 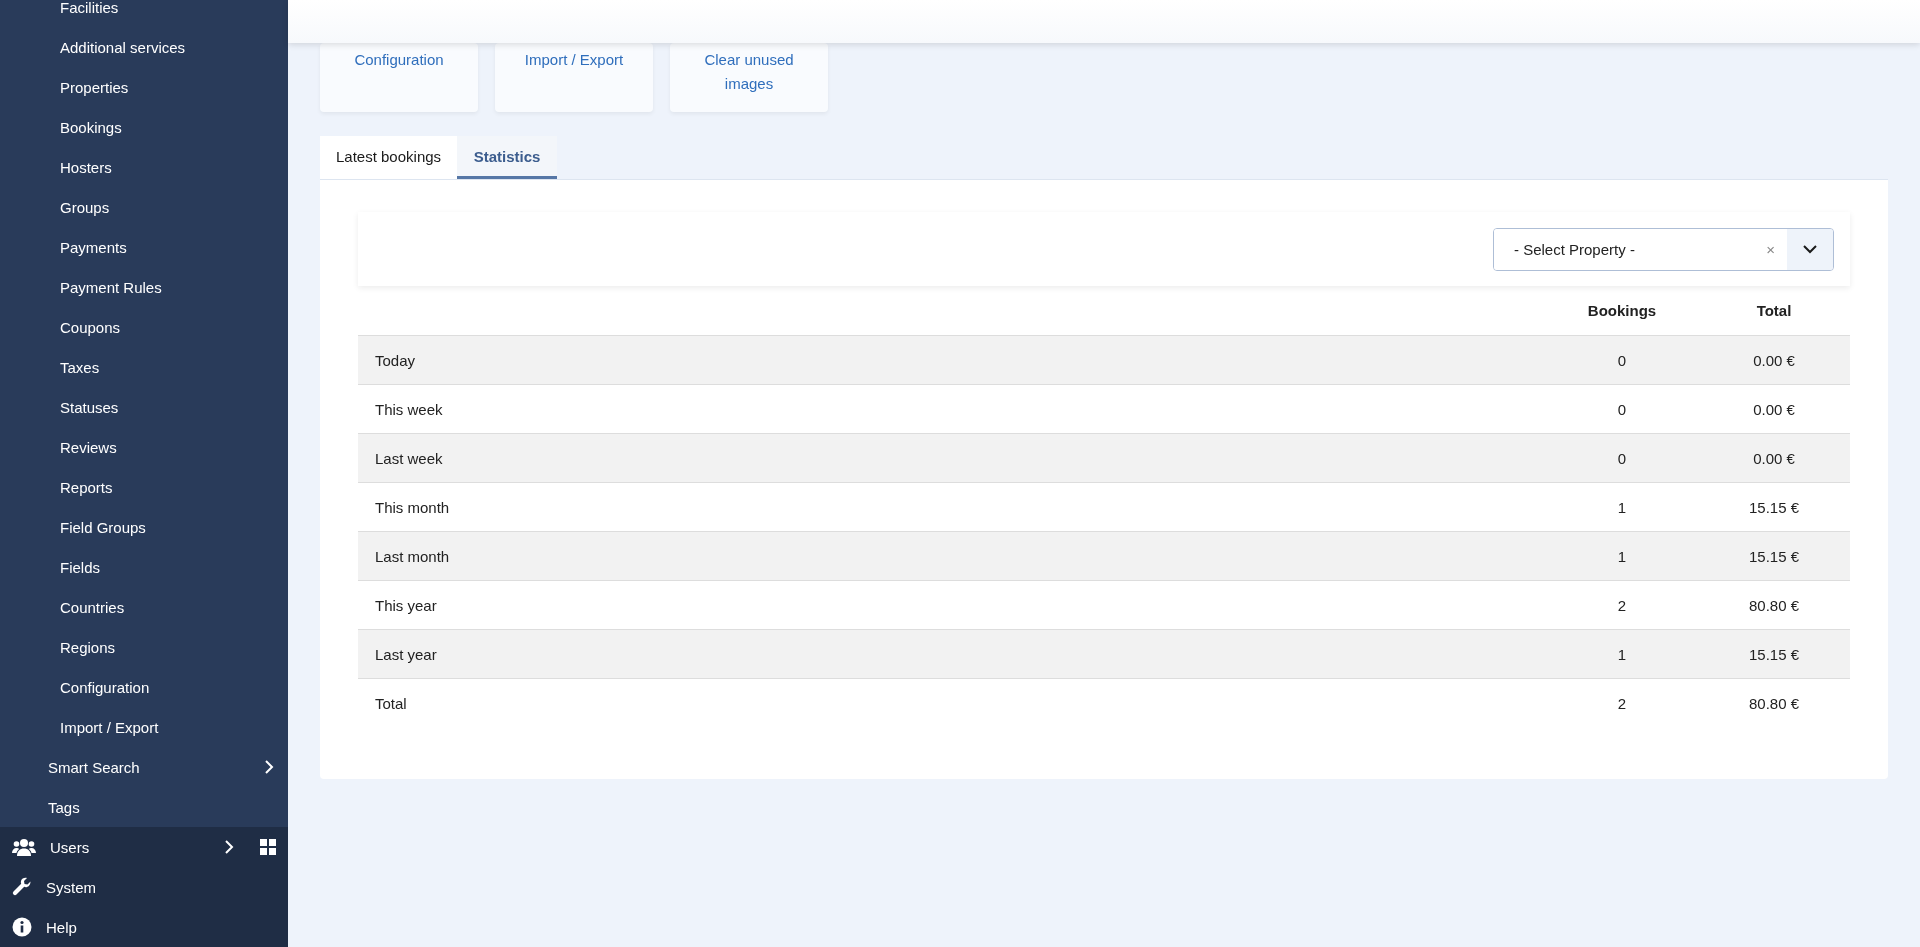 What do you see at coordinates (85, 207) in the screenshot?
I see `sidebar-item: Groups` at bounding box center [85, 207].